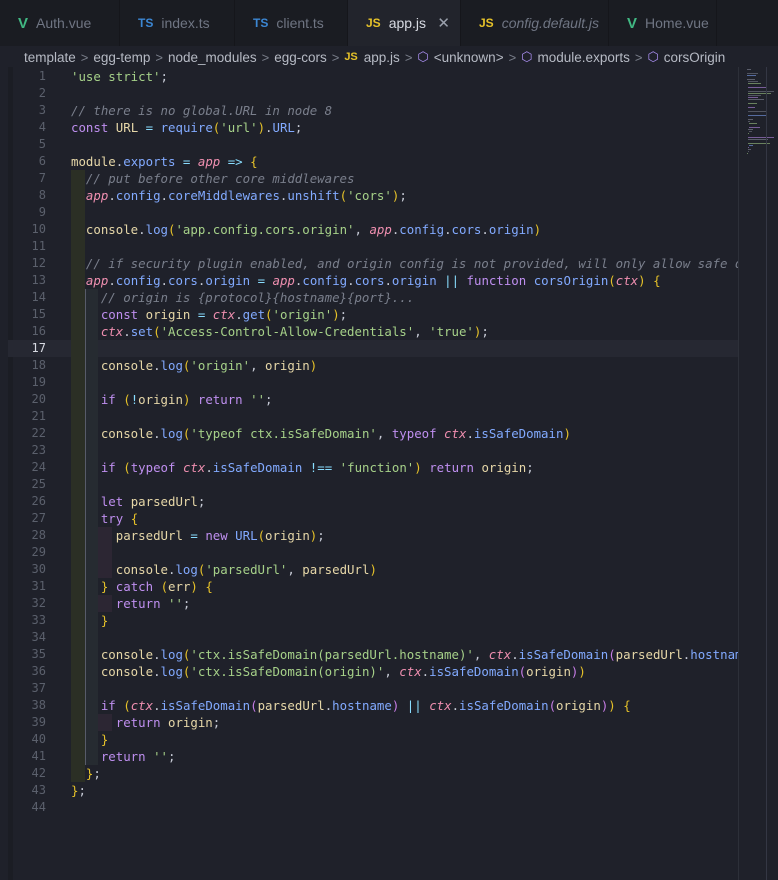 Image resolution: width=778 pixels, height=880 pixels. Describe the element at coordinates (121, 57) in the screenshot. I see `breadcrumb-item: egg-temp` at that location.